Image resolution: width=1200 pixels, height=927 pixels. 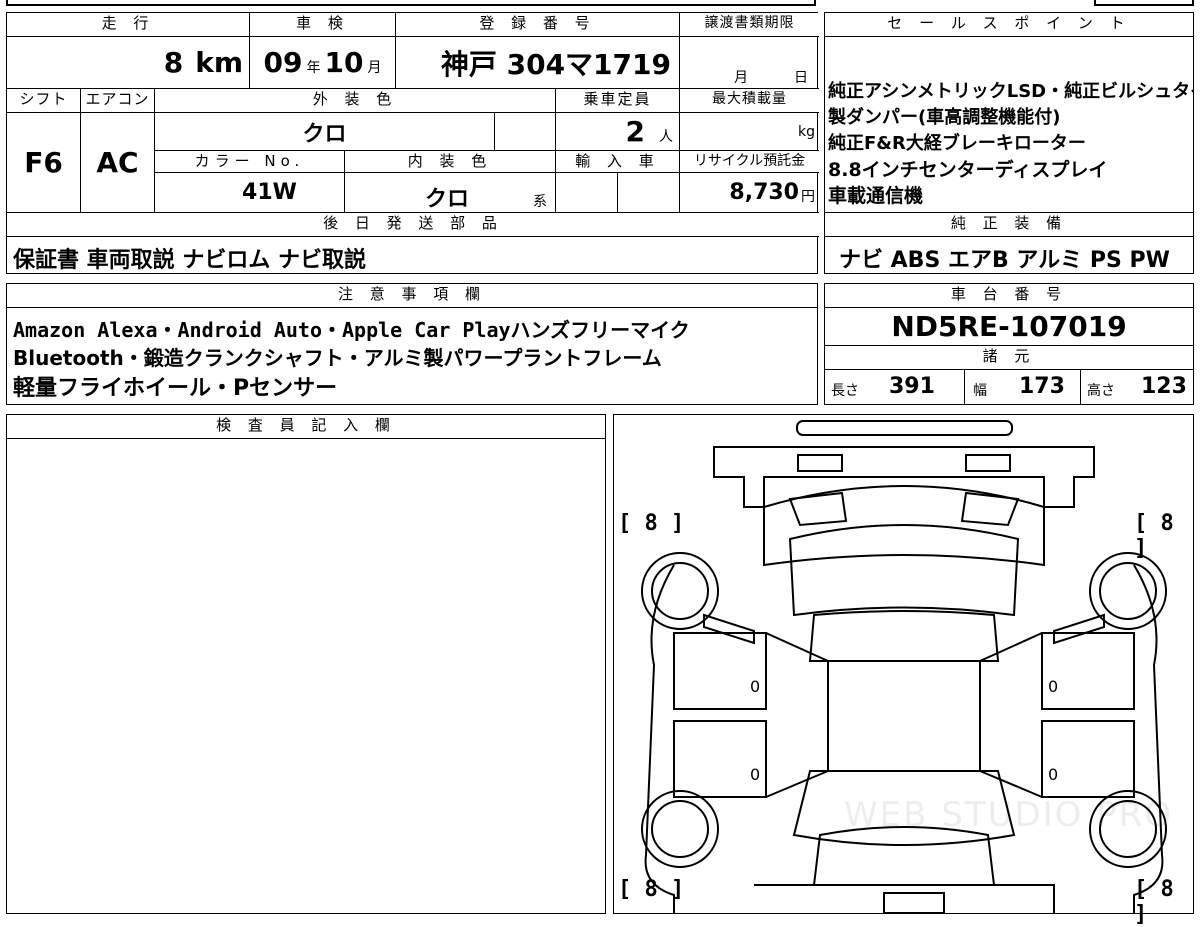 I want to click on transfer-deadline-cell: 月 日, so click(x=749, y=63).